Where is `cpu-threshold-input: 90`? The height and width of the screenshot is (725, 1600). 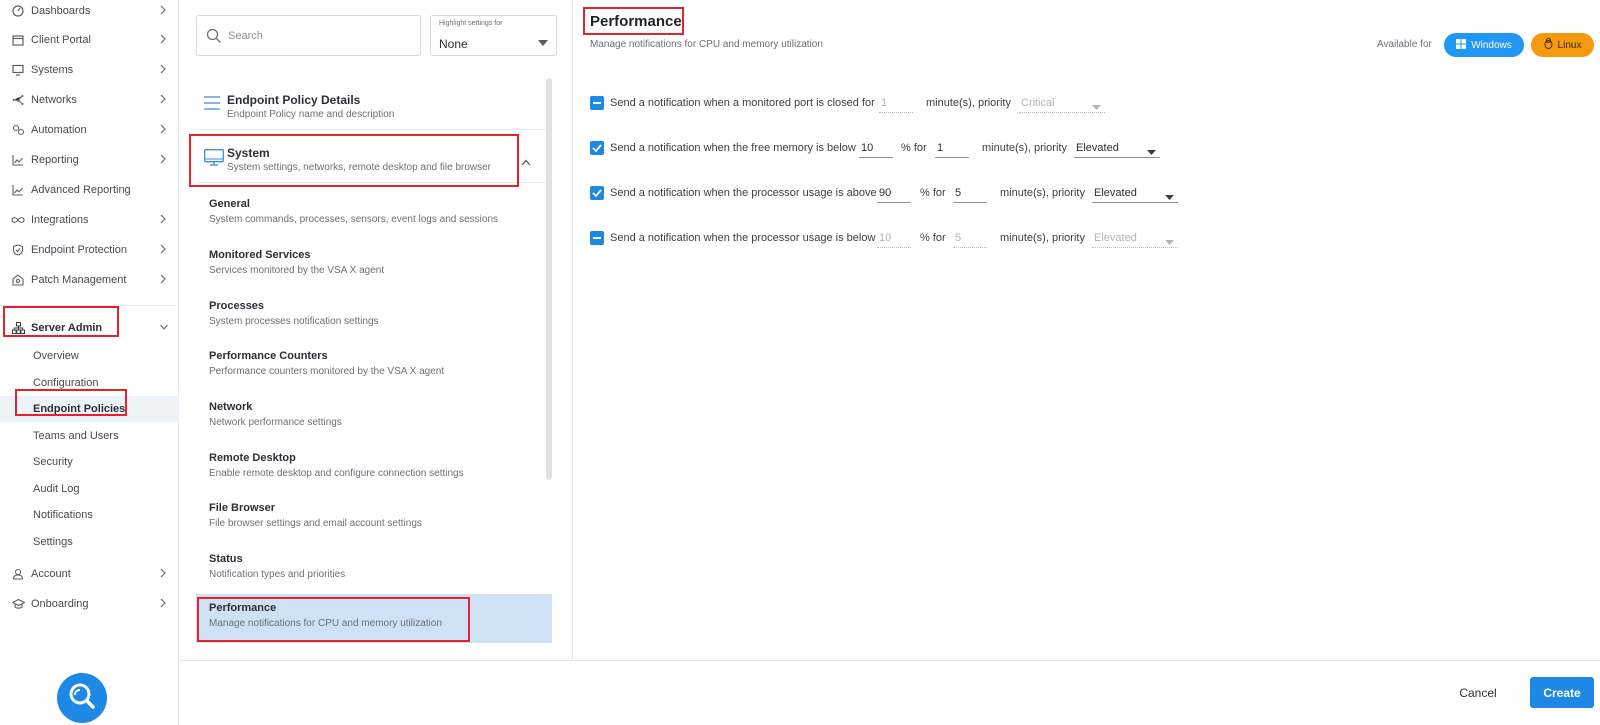
cpu-threshold-input: 90 is located at coordinates (894, 194).